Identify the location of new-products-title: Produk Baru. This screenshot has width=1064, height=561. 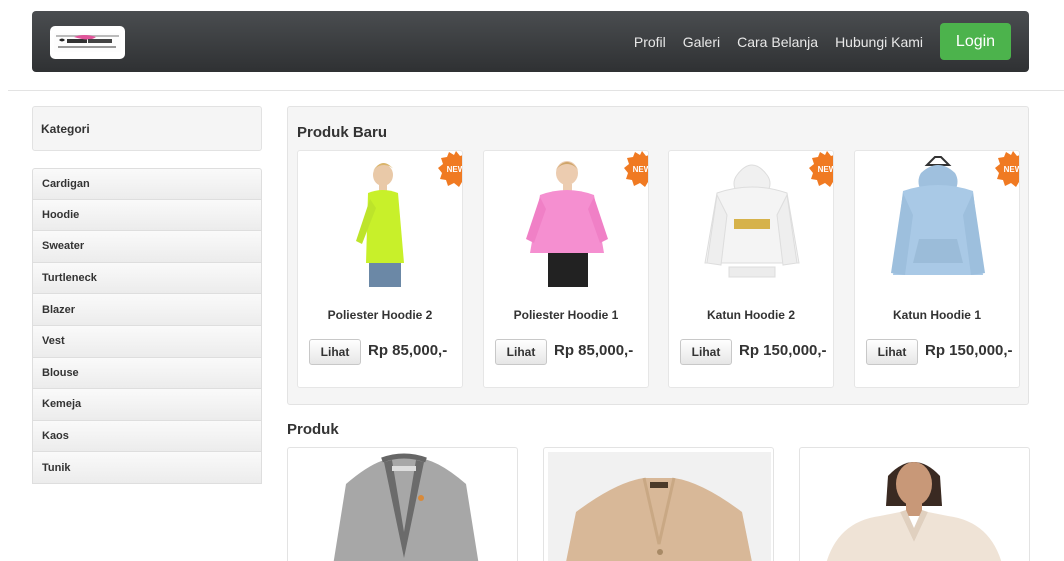
(342, 132).